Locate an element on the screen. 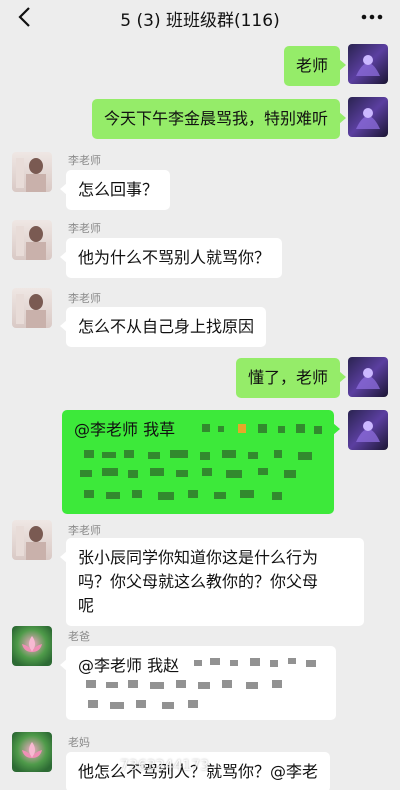 The width and height of the screenshot is (400, 790). message-bubble: 老师 is located at coordinates (315, 66).